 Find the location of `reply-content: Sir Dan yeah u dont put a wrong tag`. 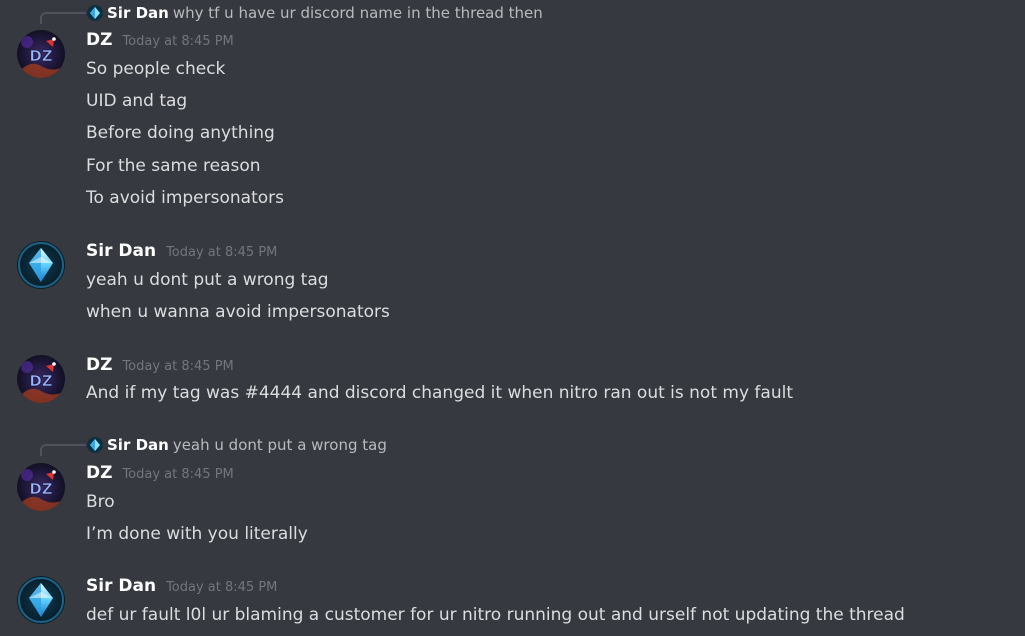

reply-content: Sir Dan yeah u dont put a wrong tag is located at coordinates (237, 446).